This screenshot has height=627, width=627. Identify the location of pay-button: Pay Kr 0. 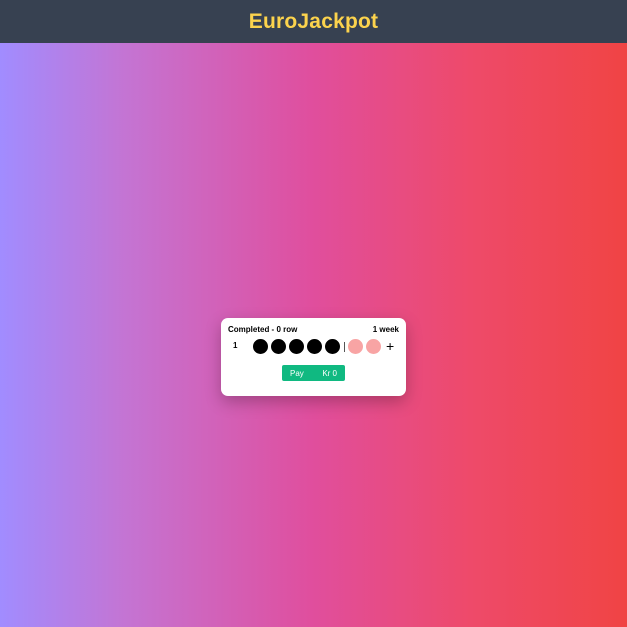
(313, 373).